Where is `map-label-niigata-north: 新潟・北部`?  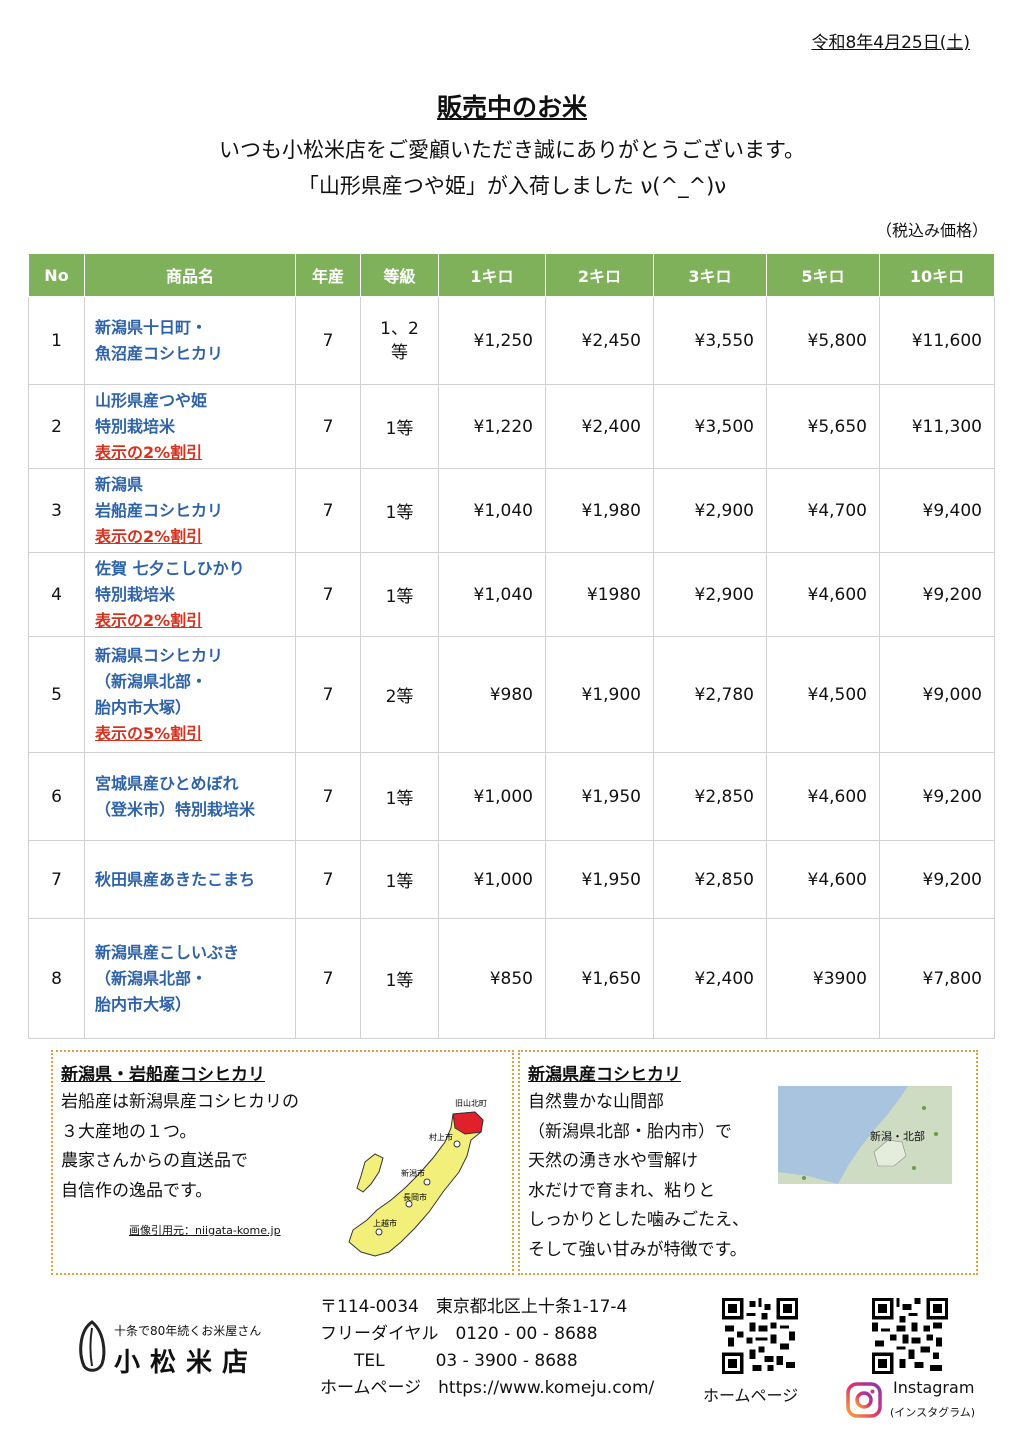 map-label-niigata-north: 新潟・北部 is located at coordinates (897, 1136).